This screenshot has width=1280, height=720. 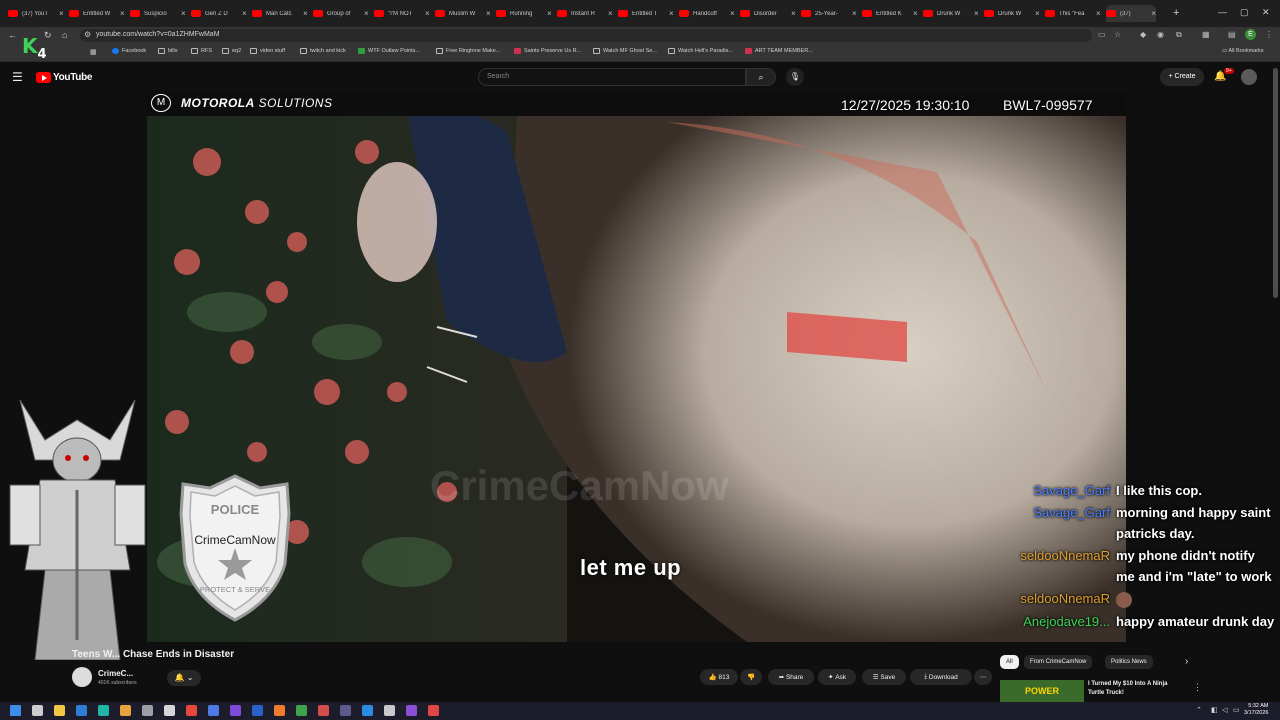 What do you see at coordinates (1176, 13) in the screenshot?
I see `new-tab-button: +` at bounding box center [1176, 13].